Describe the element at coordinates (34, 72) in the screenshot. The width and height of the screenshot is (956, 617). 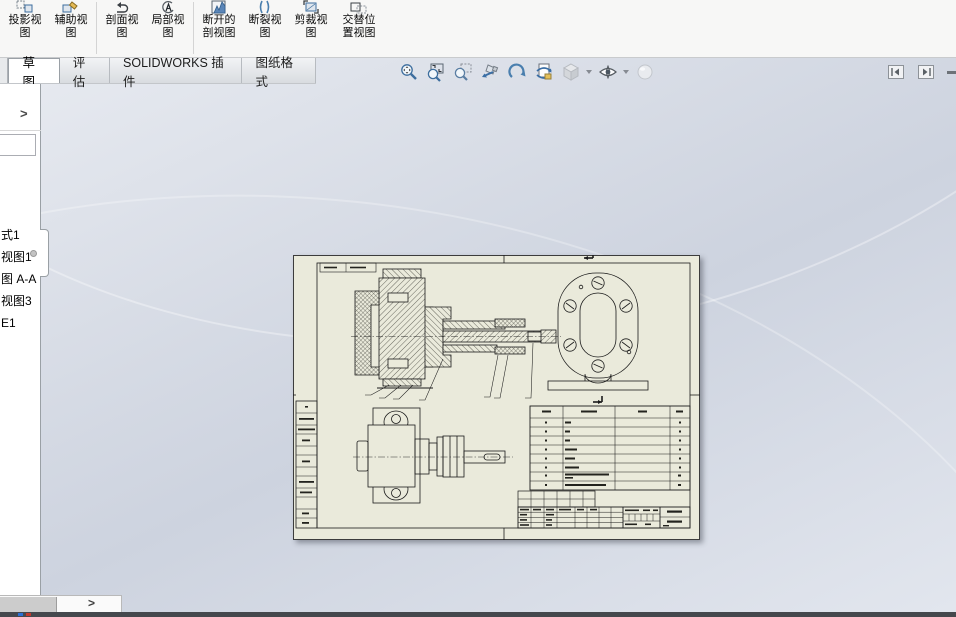
I see `tab-sketch: 草图` at that location.